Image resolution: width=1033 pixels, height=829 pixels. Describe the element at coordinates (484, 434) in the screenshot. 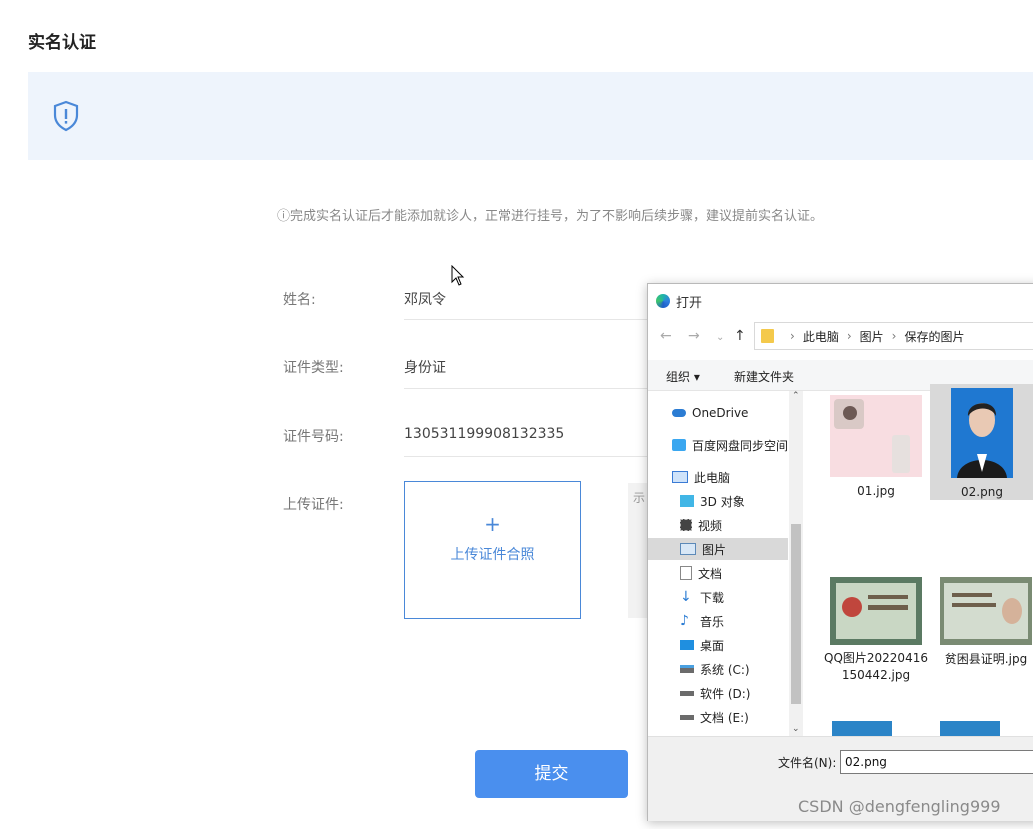

I see `id-number-field: 130531199908132335` at that location.